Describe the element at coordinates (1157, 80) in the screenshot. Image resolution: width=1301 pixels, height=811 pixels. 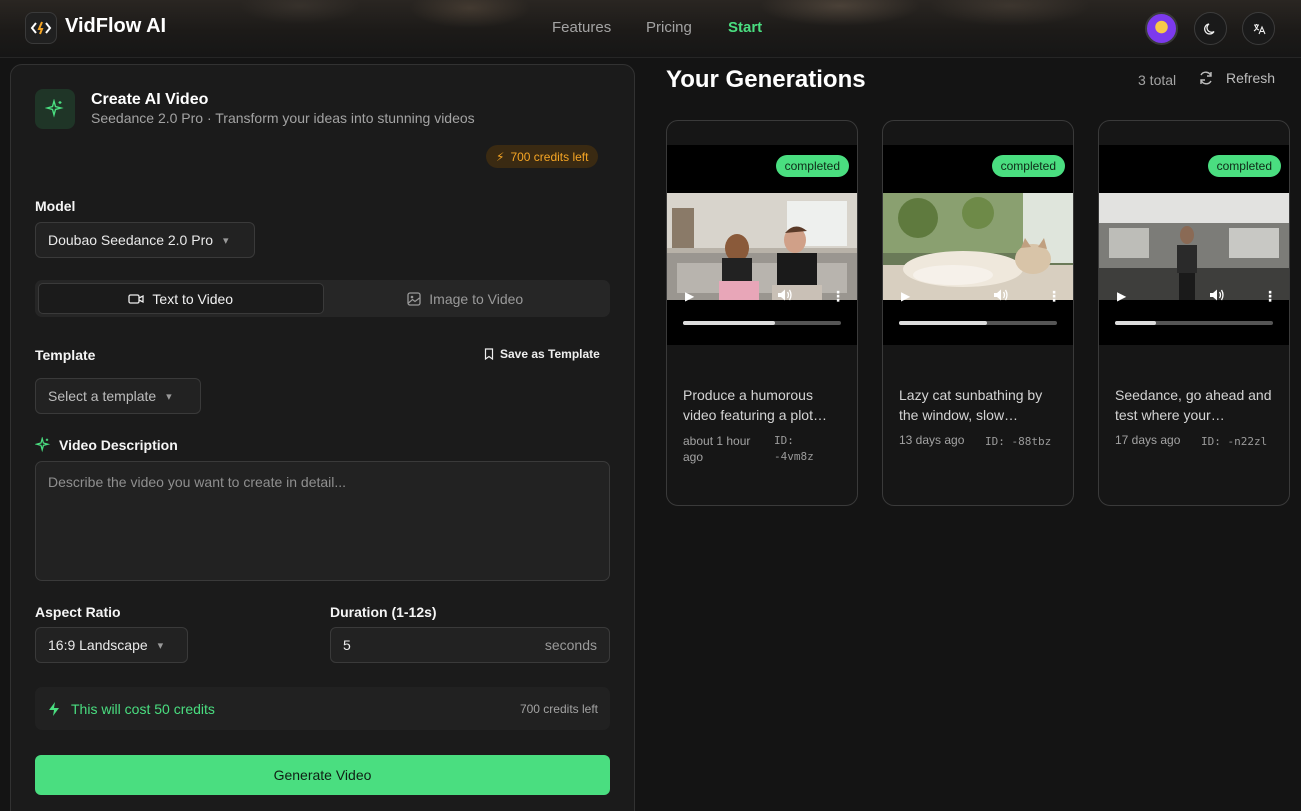
I see `generations-total: 3 total` at that location.